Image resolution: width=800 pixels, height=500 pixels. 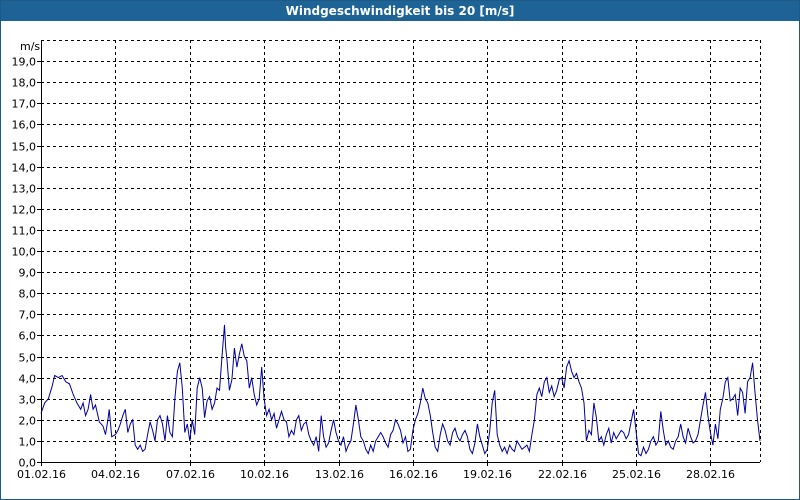 I want to click on x-tick-label: 13.02.16, so click(x=339, y=474).